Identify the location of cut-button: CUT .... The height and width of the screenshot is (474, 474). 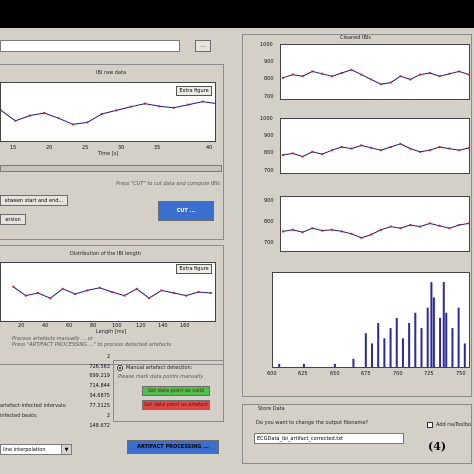
(186, 211).